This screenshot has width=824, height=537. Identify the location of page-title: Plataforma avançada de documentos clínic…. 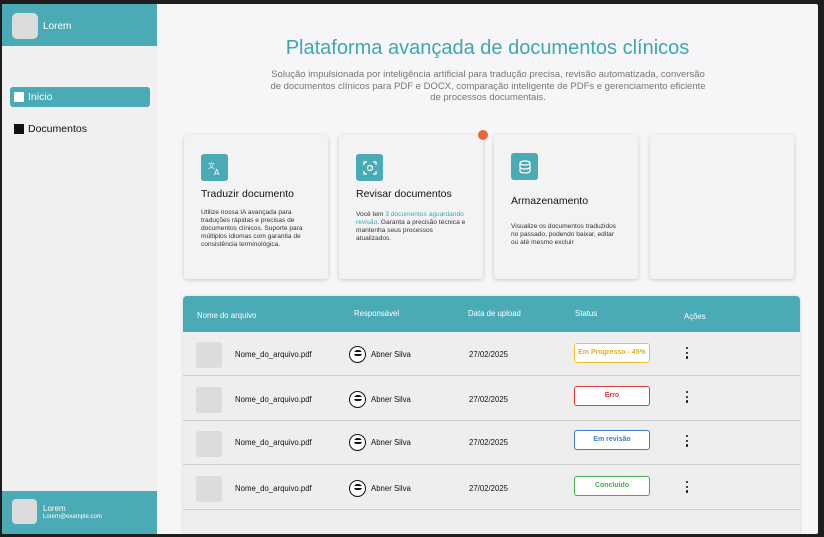
(487, 48).